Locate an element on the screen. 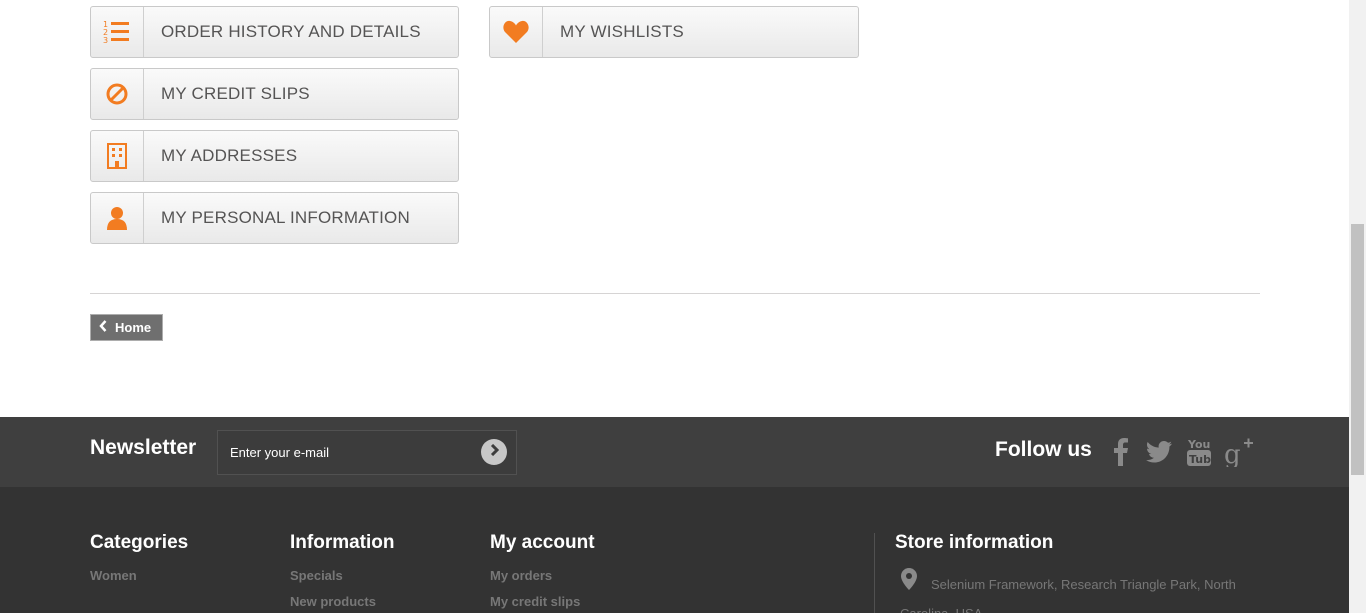 This screenshot has width=1366, height=613. ban-icon is located at coordinates (117, 94).